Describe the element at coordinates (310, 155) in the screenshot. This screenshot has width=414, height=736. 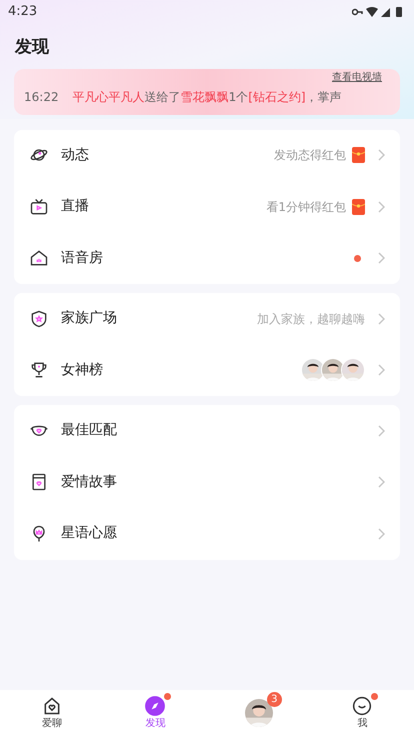
I see `row-hint: 发动态得红包` at that location.